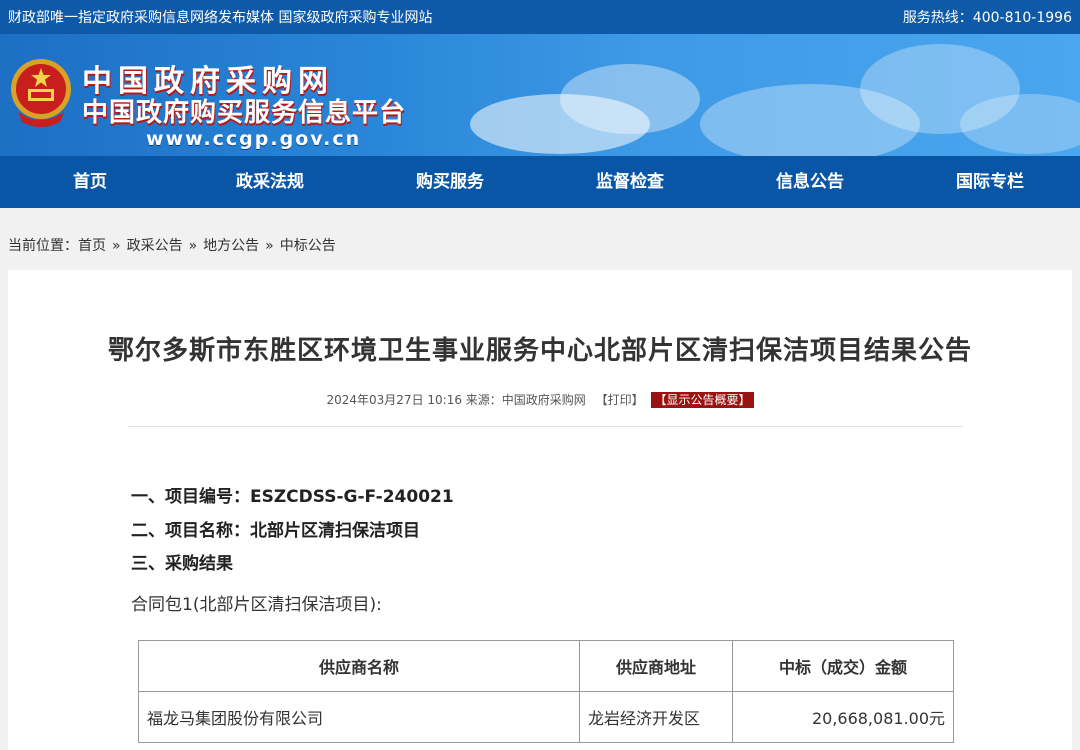  I want to click on site-slogan: 财政部唯一指定政府采购信息网络发布媒体 国家级政府采购专业网站, so click(220, 18).